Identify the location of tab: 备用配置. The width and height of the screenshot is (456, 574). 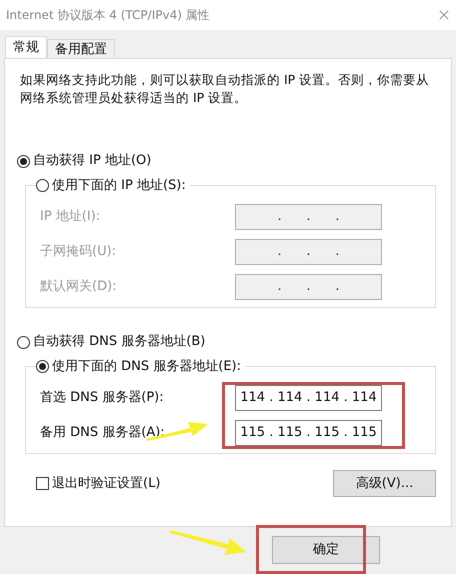
(81, 48).